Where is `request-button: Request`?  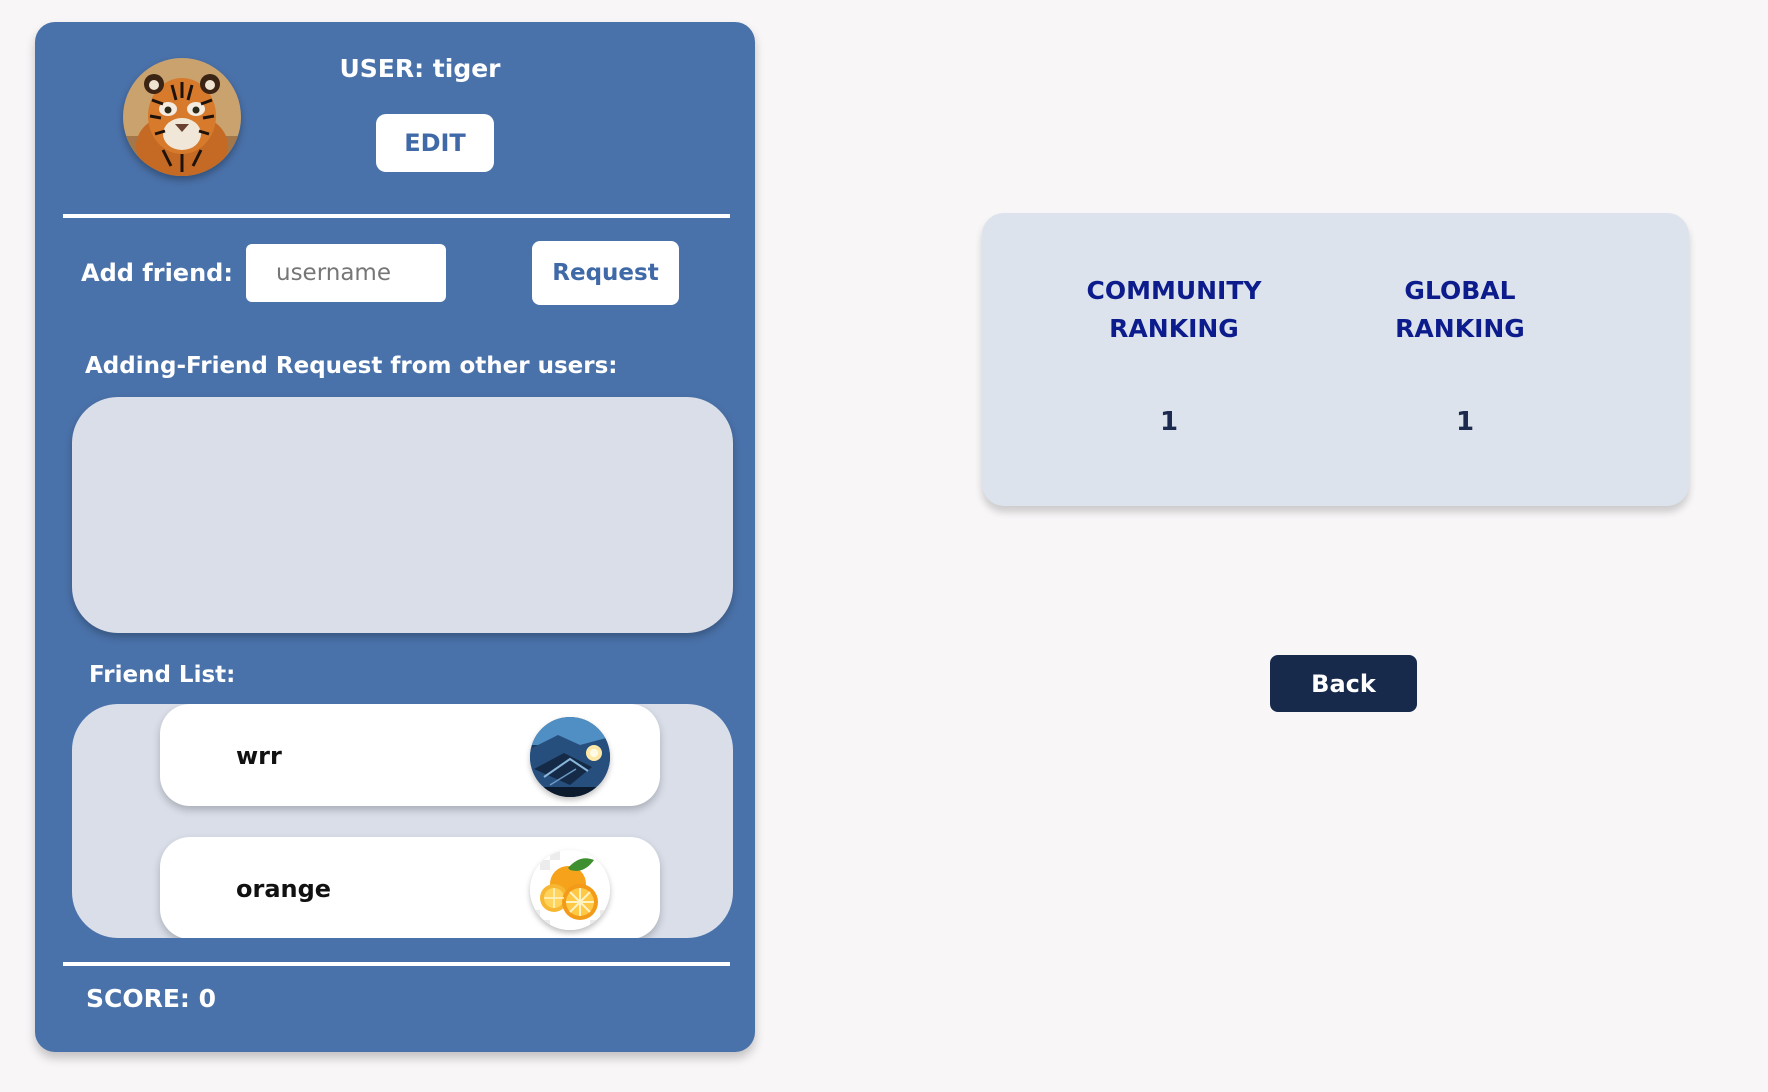
request-button: Request is located at coordinates (605, 273).